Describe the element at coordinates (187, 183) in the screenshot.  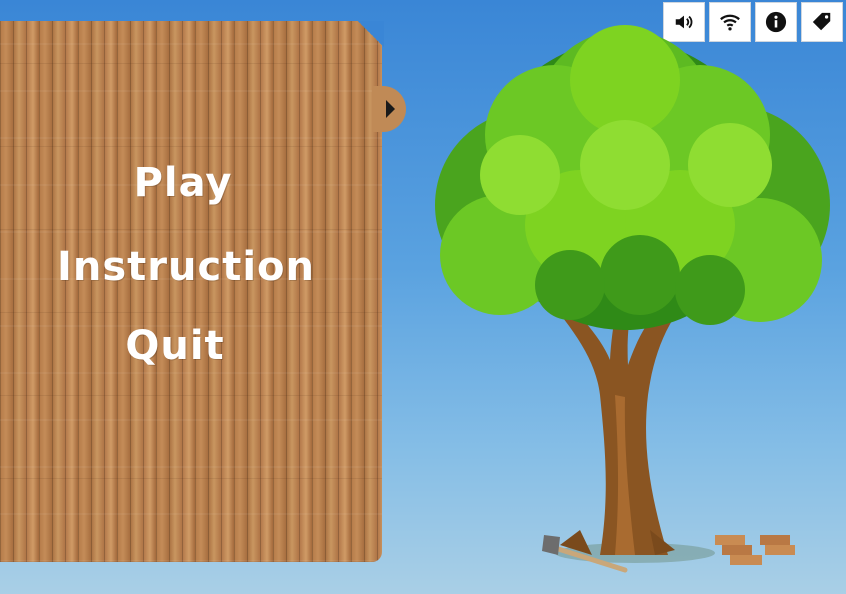
I see `play-button: Play` at that location.